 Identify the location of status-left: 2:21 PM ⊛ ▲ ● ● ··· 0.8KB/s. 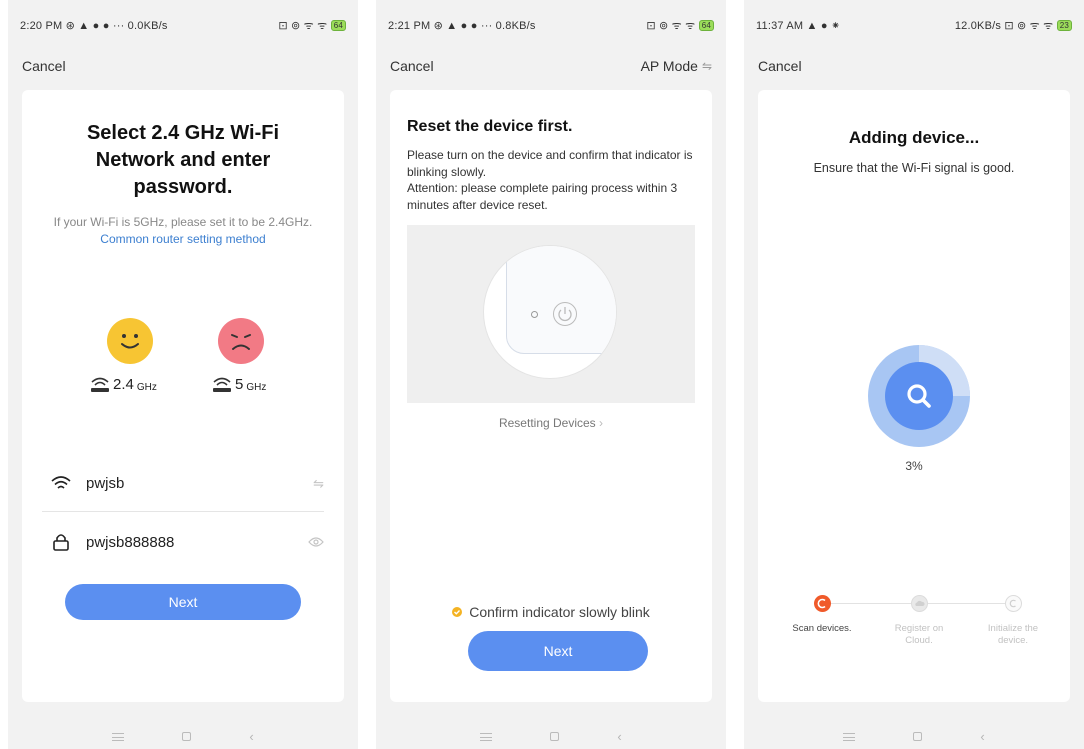
(462, 25).